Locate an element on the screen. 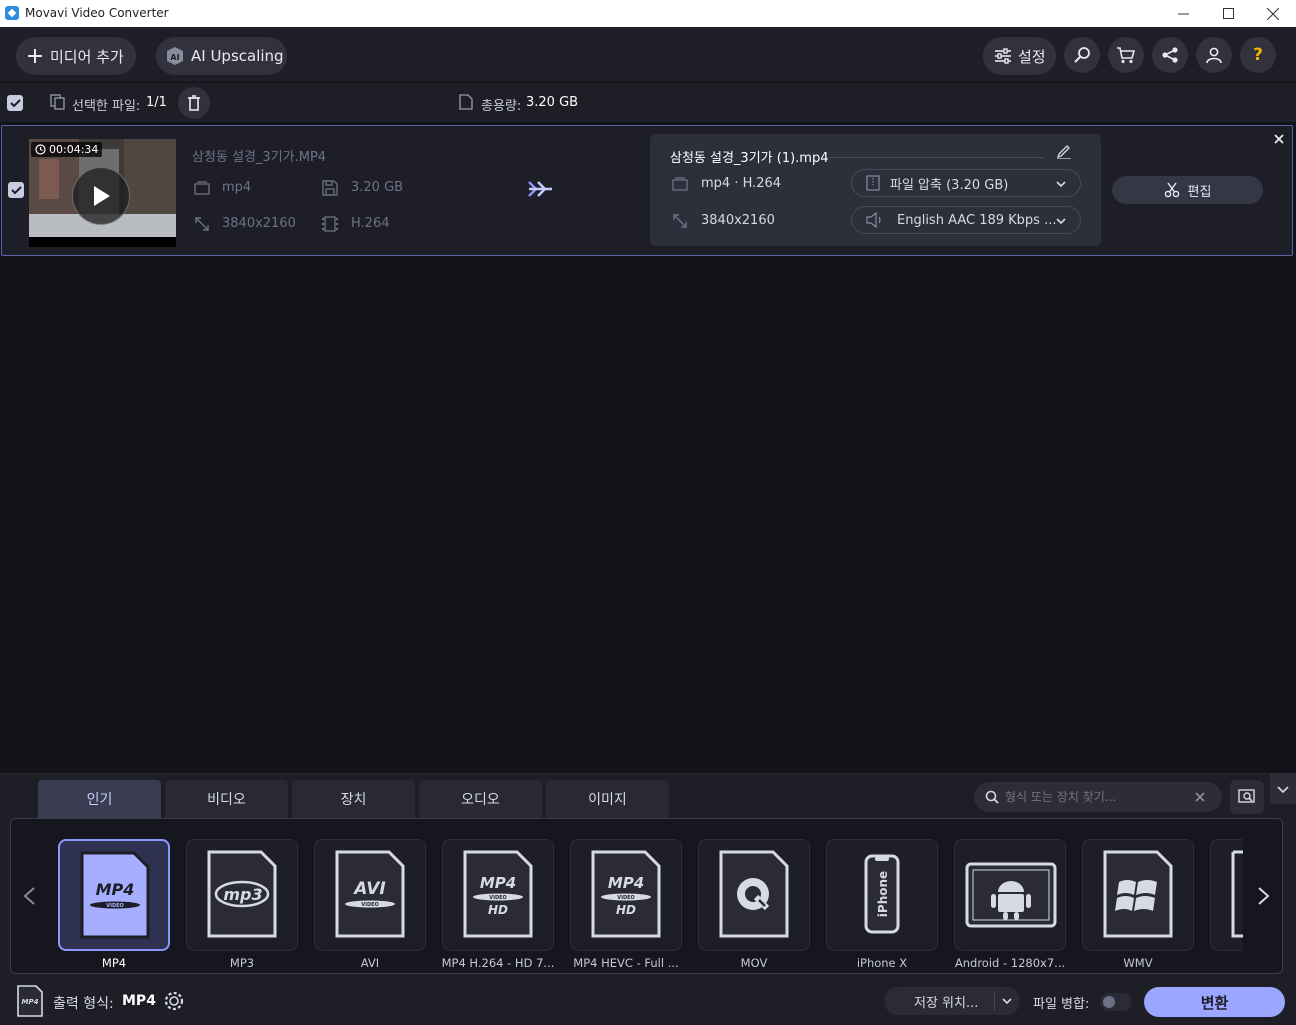 This screenshot has width=1296, height=1025. mp4-hd-icon: MP4 VIDEO HD is located at coordinates (498, 894).